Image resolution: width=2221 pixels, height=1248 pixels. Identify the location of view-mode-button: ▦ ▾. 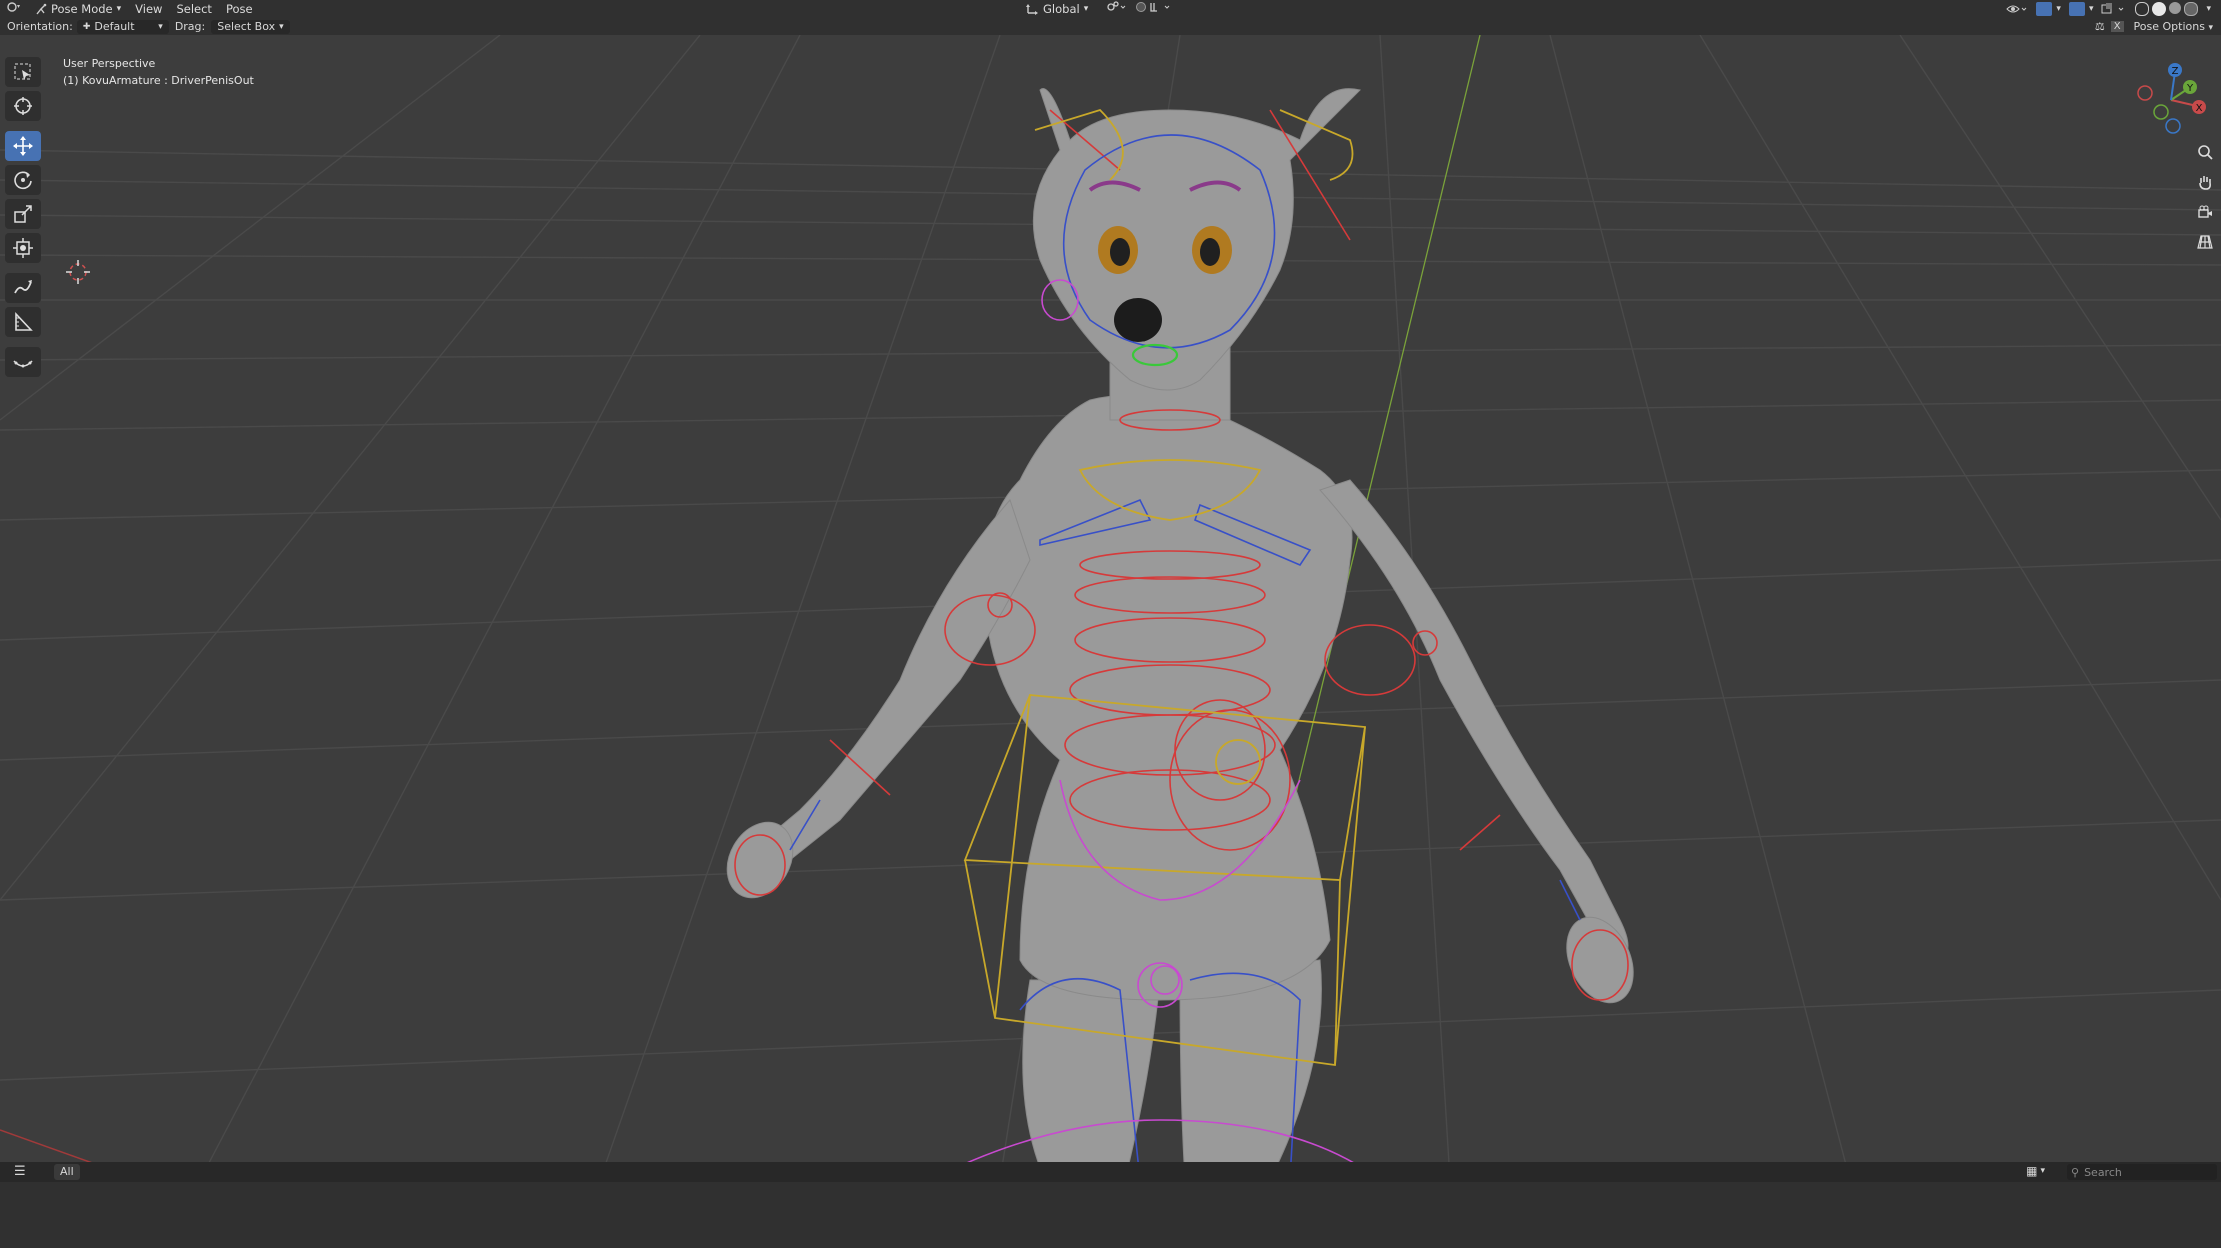
(2035, 1171).